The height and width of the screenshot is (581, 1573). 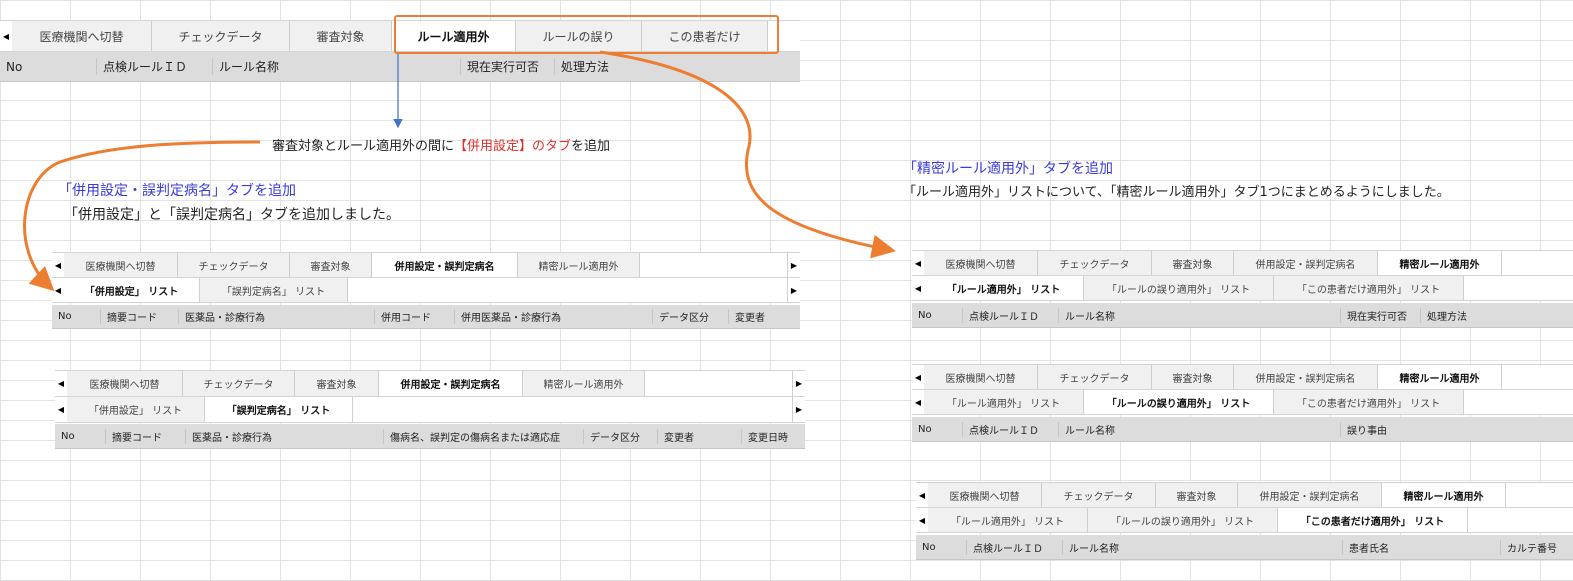 I want to click on col-process: 処理方法, so click(x=604, y=66).